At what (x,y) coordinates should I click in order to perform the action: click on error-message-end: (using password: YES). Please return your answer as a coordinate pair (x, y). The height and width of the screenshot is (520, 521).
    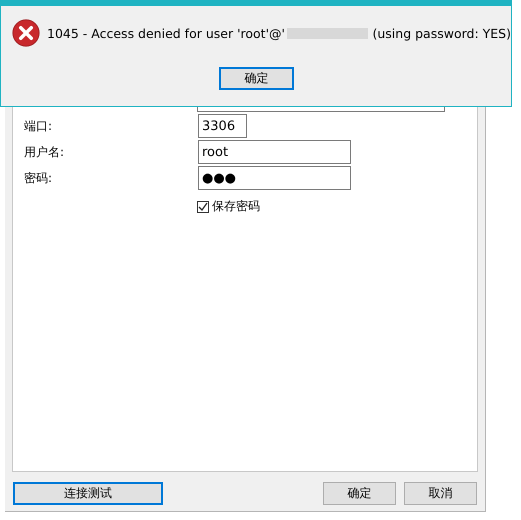
    Looking at the image, I should click on (441, 33).